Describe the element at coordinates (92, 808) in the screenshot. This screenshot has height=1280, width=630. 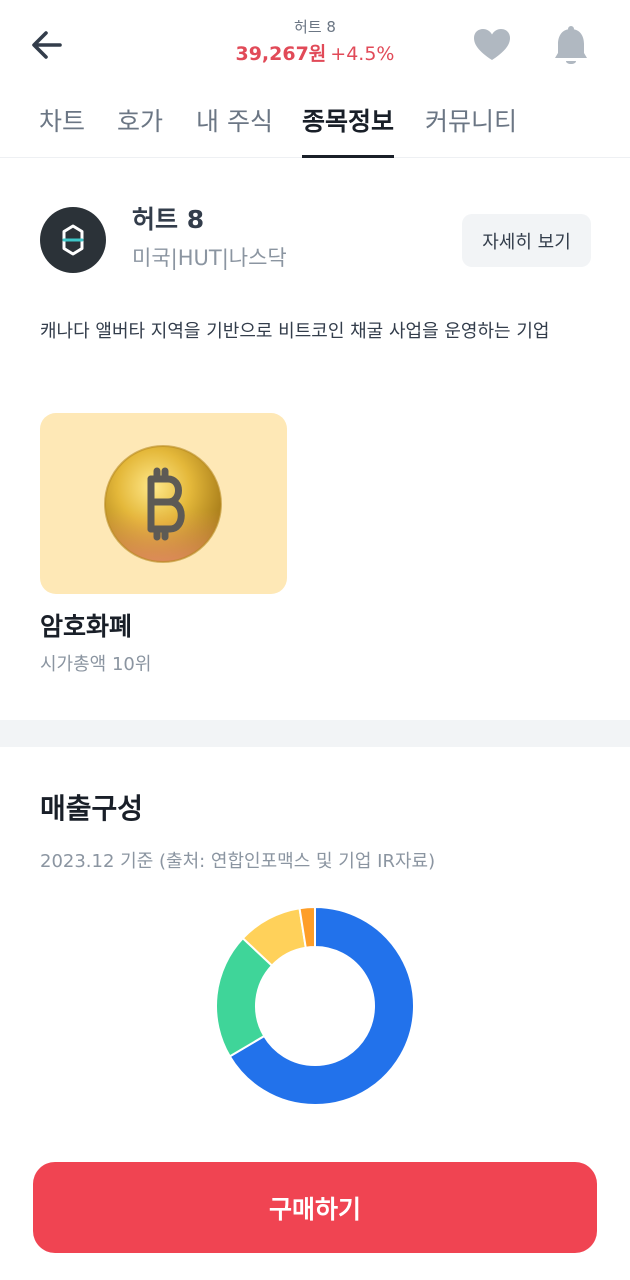
I see `revenue-title: 매출구성` at that location.